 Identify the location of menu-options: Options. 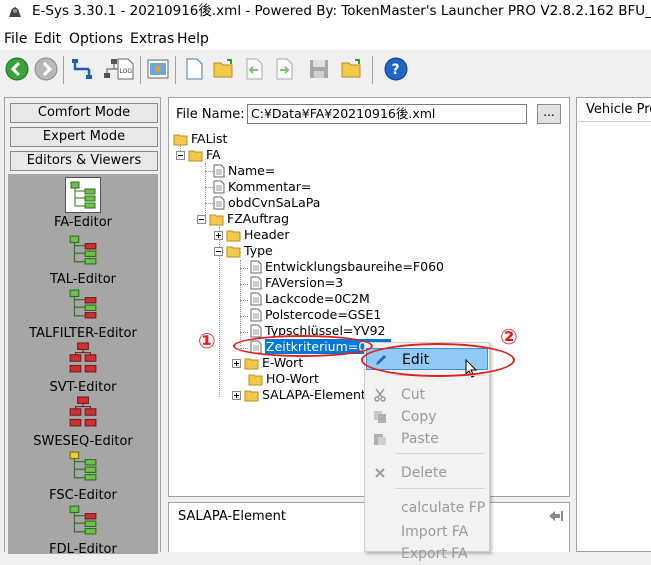
(96, 39).